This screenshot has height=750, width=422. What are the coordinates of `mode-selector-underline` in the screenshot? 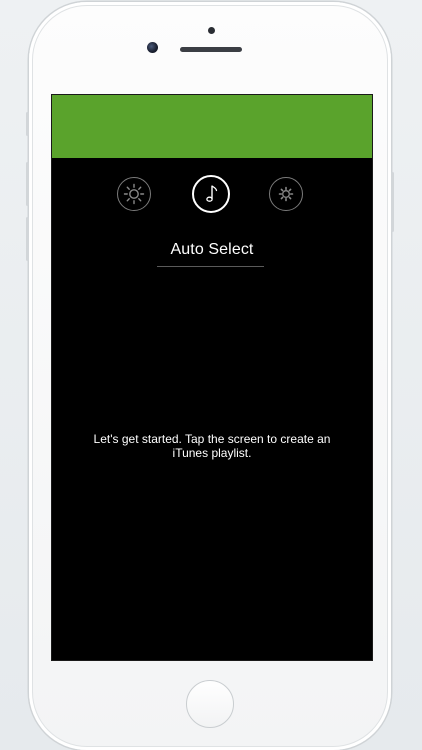 It's located at (210, 266).